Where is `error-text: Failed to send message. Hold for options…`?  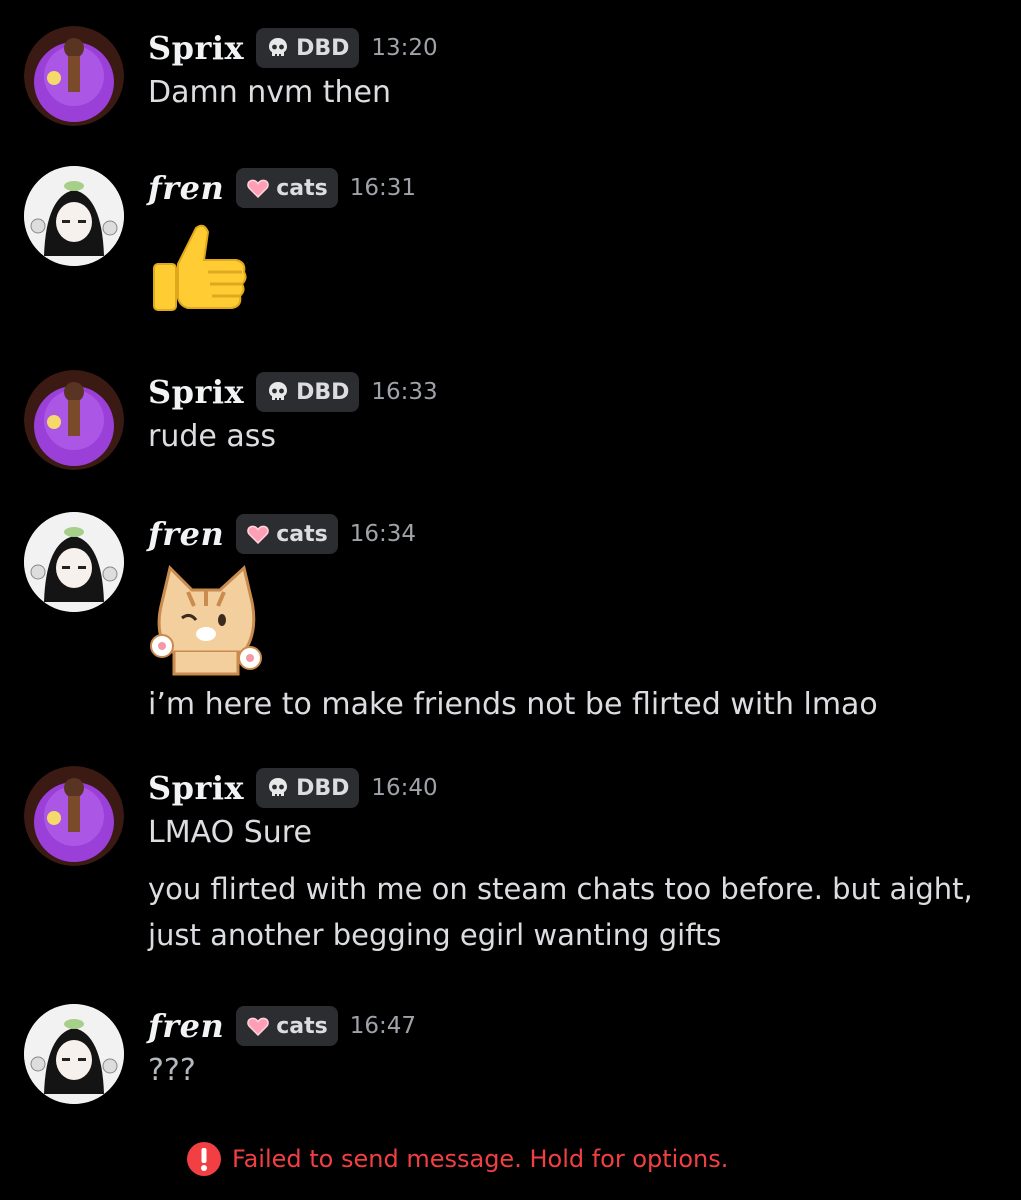 error-text: Failed to send message. Hold for options… is located at coordinates (480, 1159).